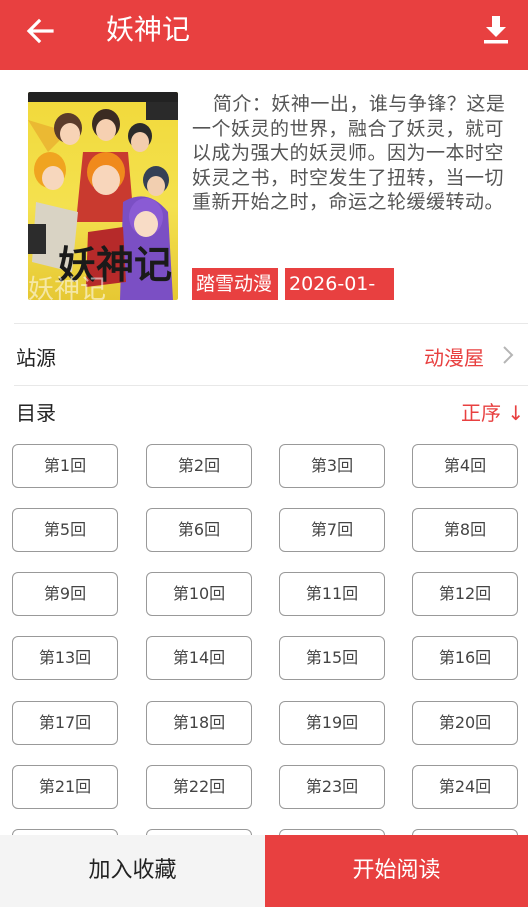 The image size is (528, 907). Describe the element at coordinates (36, 358) in the screenshot. I see `source-label: 站源` at that location.